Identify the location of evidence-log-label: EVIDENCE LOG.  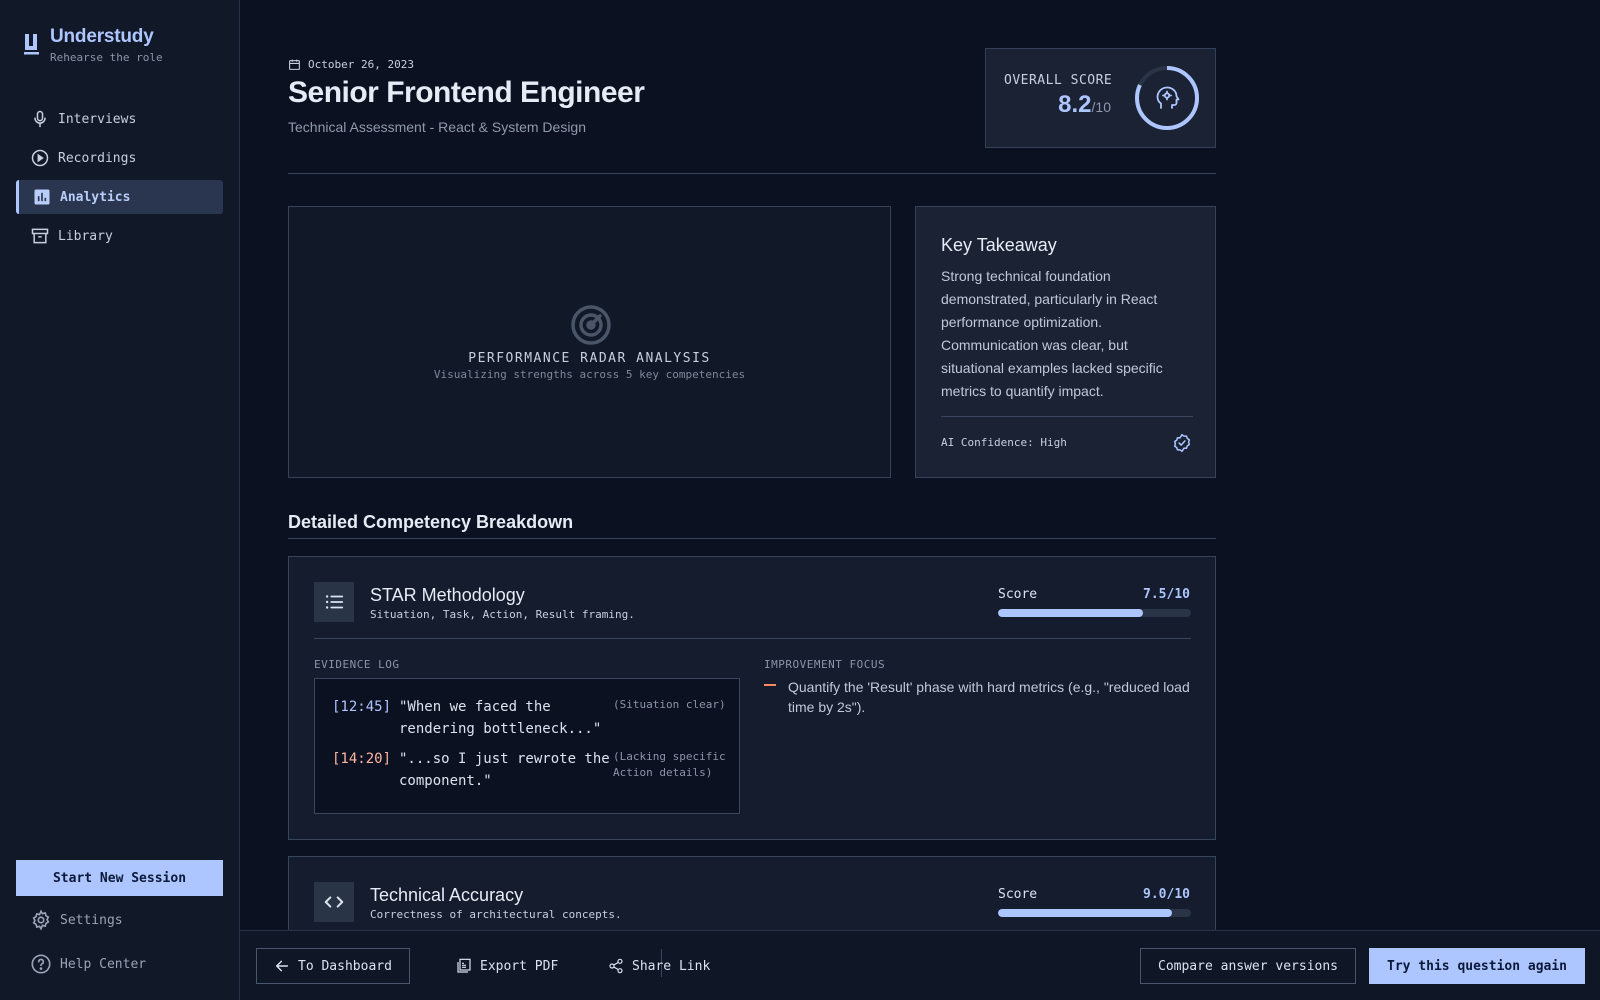
(357, 664).